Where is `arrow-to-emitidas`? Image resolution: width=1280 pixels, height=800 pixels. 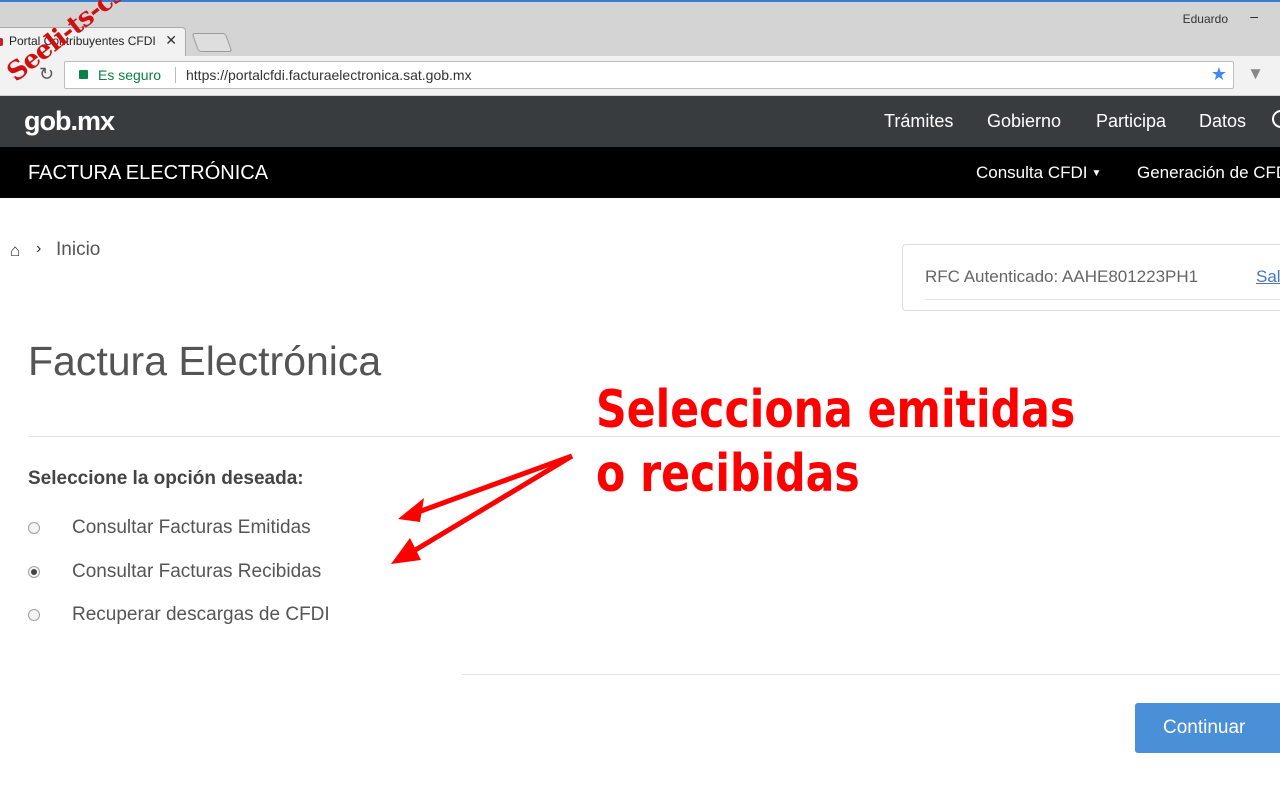 arrow-to-emitidas is located at coordinates (485, 487).